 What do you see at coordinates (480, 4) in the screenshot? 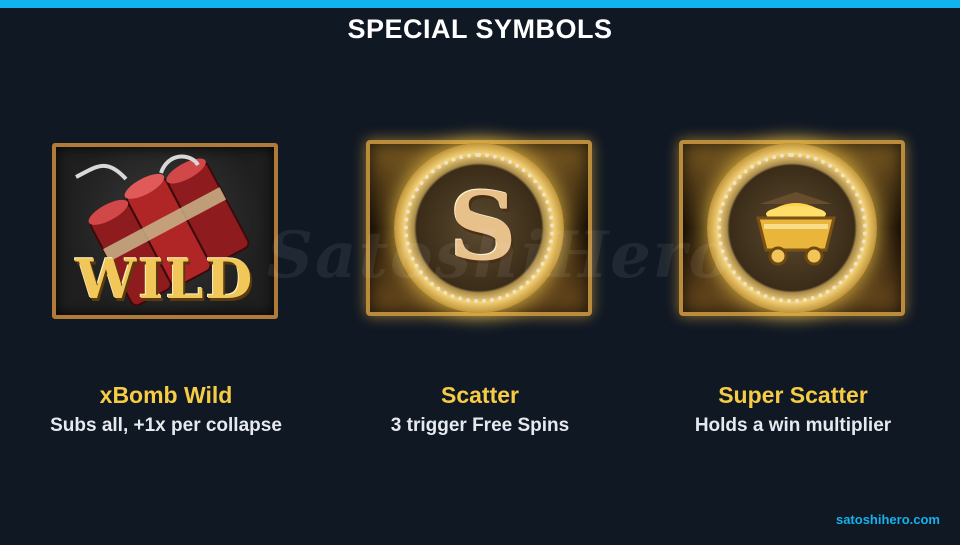
I see `top-accent-bar` at bounding box center [480, 4].